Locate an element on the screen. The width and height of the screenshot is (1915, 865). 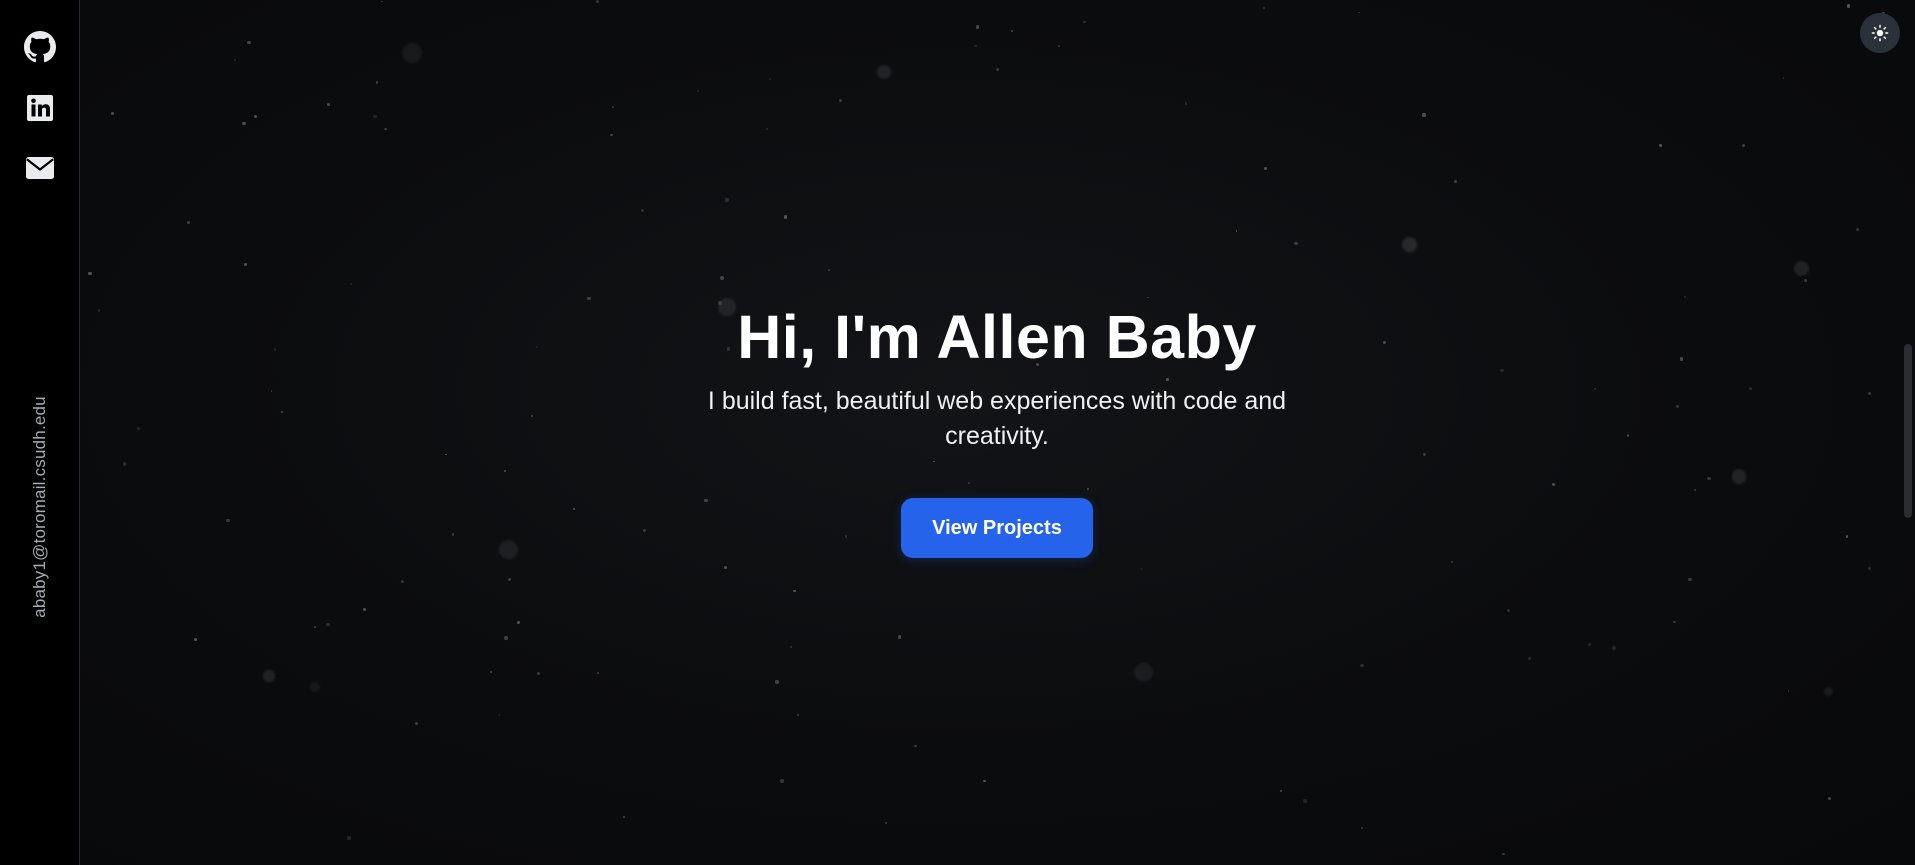
sun-icon is located at coordinates (1880, 33).